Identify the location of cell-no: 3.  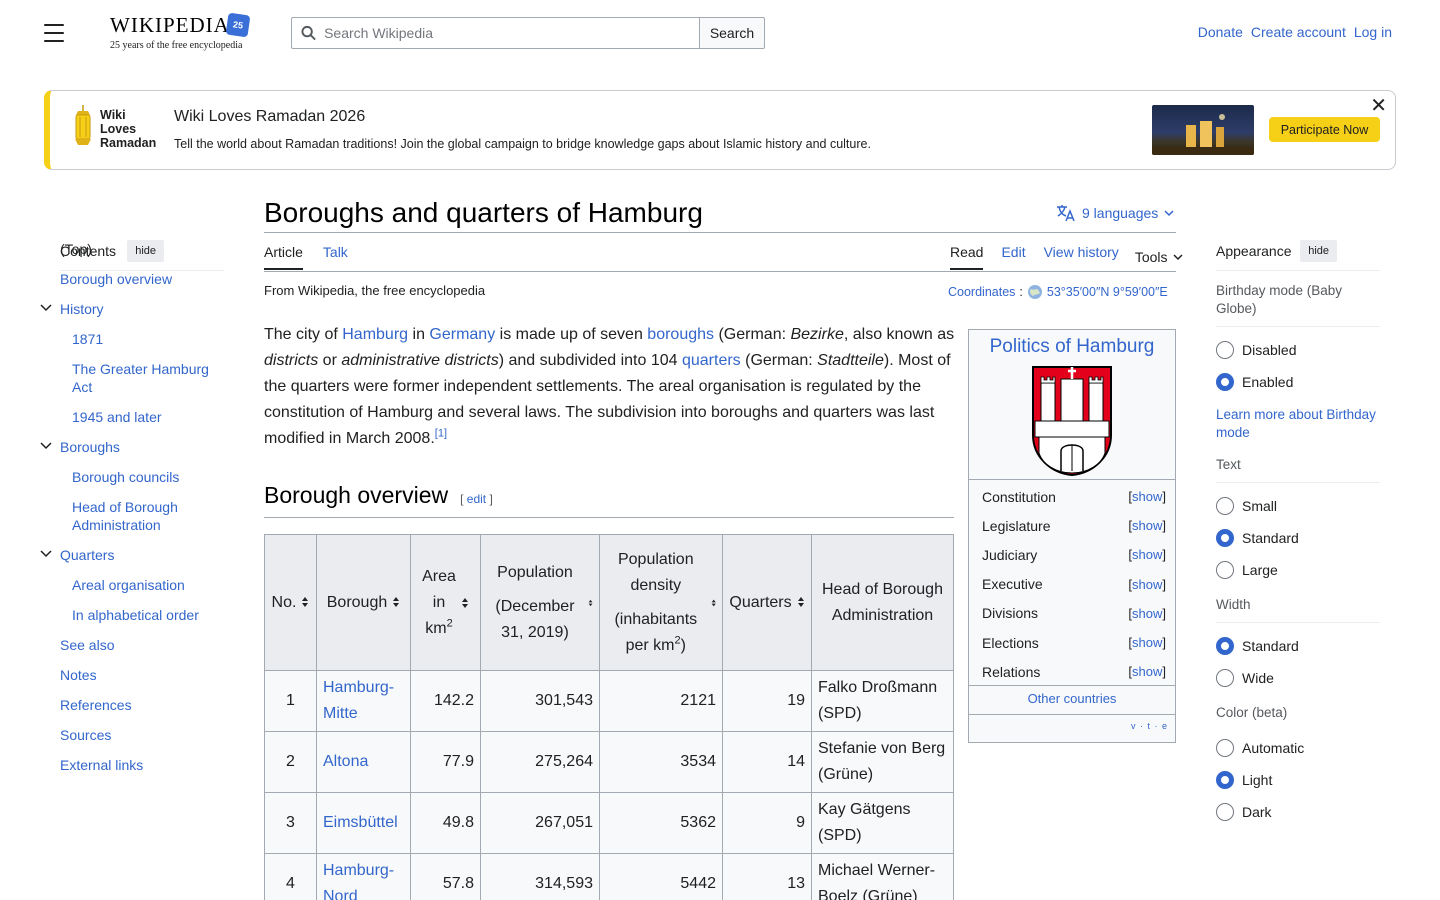
(290, 823).